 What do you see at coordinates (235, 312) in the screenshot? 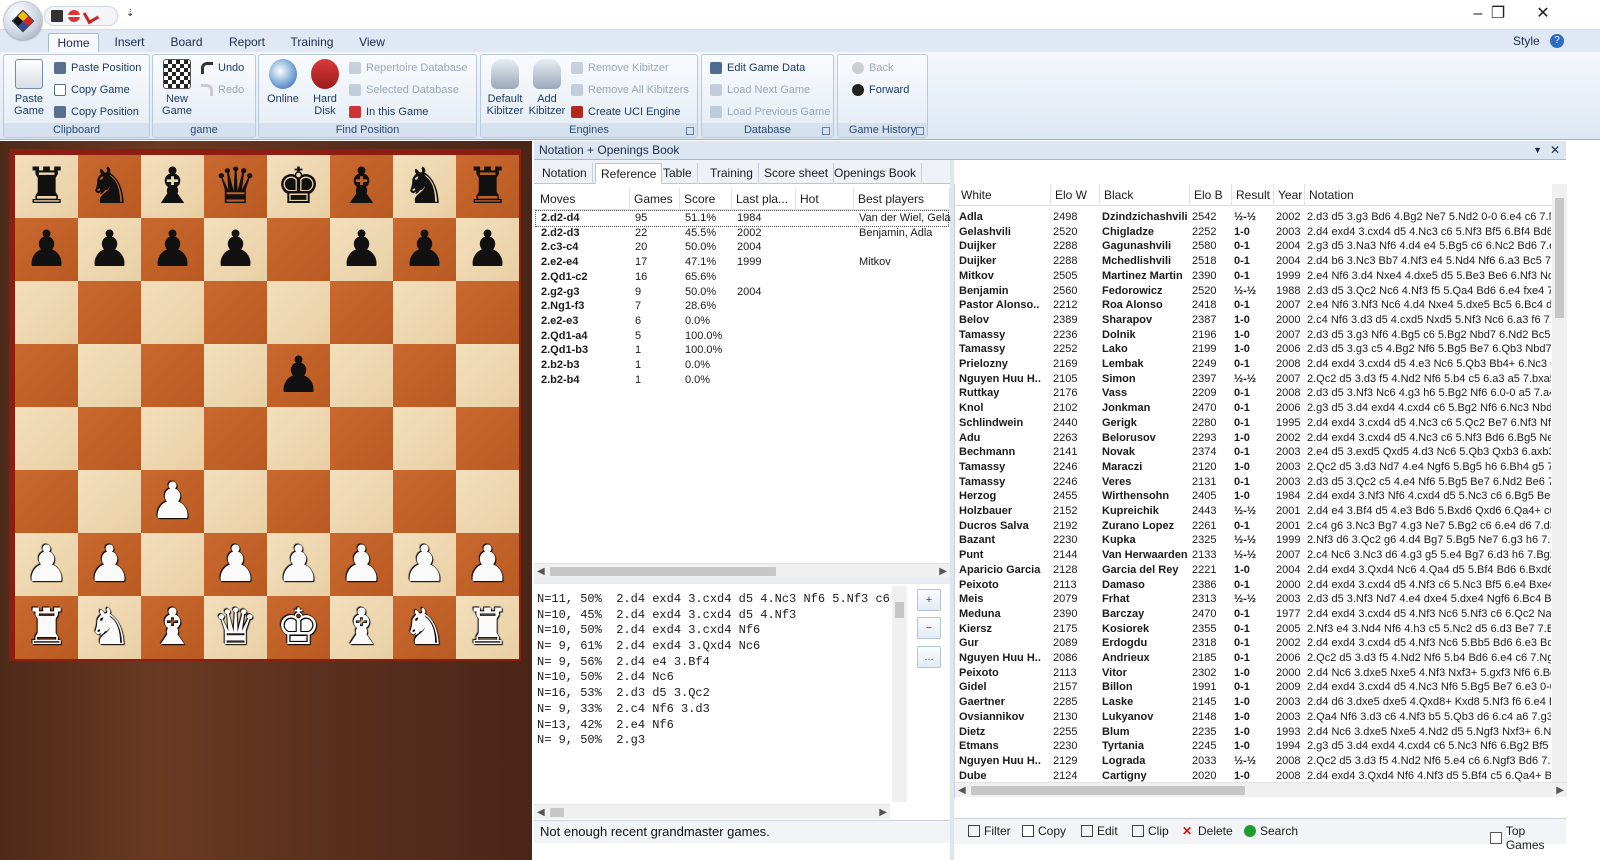
I see `square-d6` at bounding box center [235, 312].